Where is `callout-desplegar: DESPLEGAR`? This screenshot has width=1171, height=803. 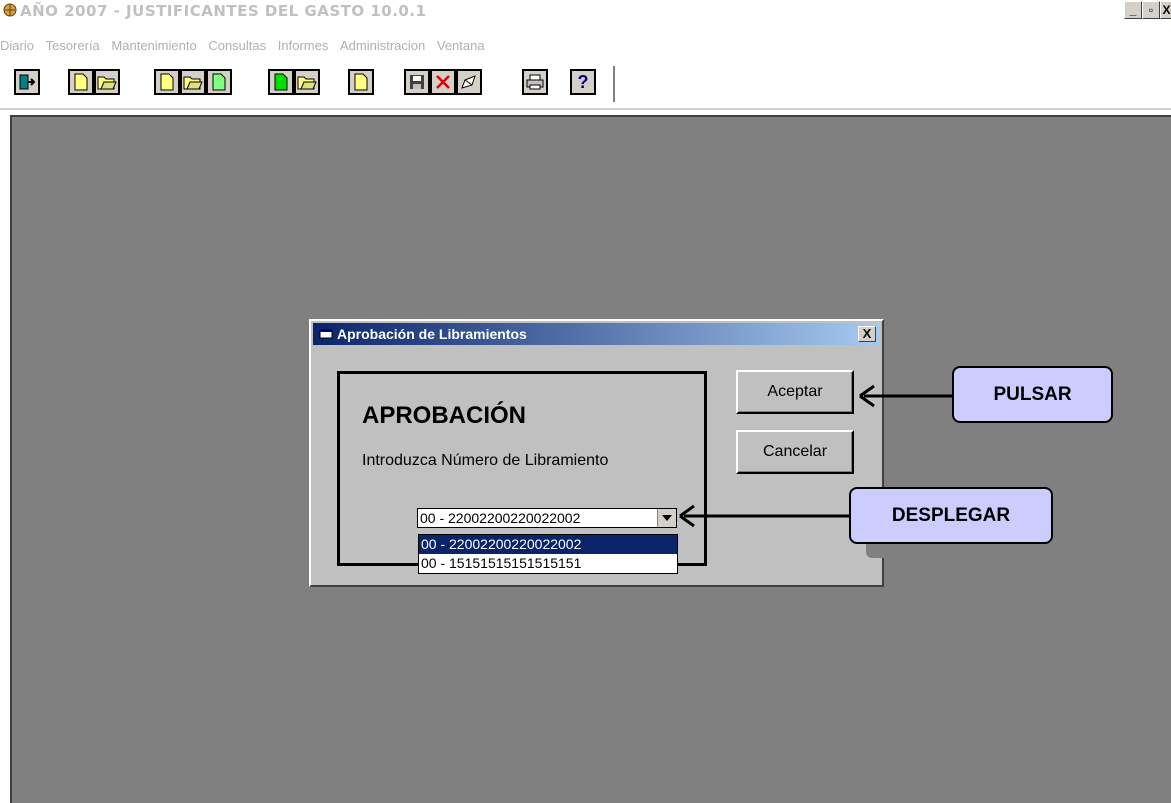 callout-desplegar: DESPLEGAR is located at coordinates (951, 515).